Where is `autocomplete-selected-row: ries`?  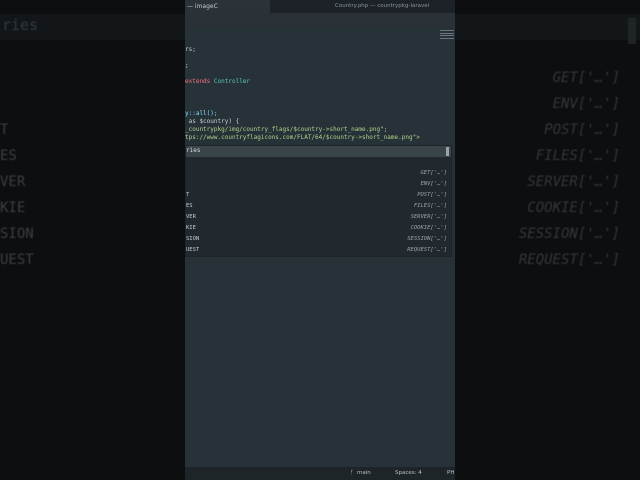 autocomplete-selected-row: ries is located at coordinates (318, 151).